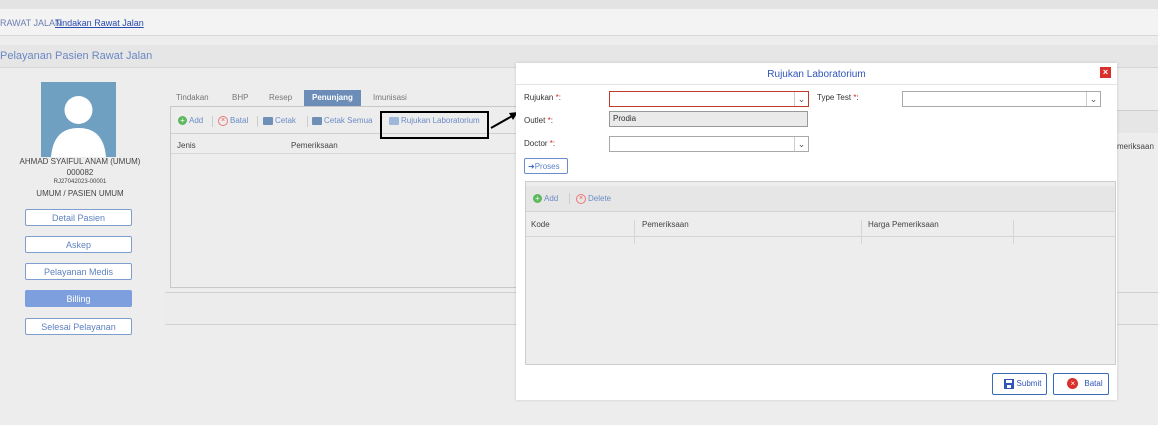 Image resolution: width=1158 pixels, height=425 pixels. What do you see at coordinates (531, 166) in the screenshot?
I see `process-arrow-icon: ➜` at bounding box center [531, 166].